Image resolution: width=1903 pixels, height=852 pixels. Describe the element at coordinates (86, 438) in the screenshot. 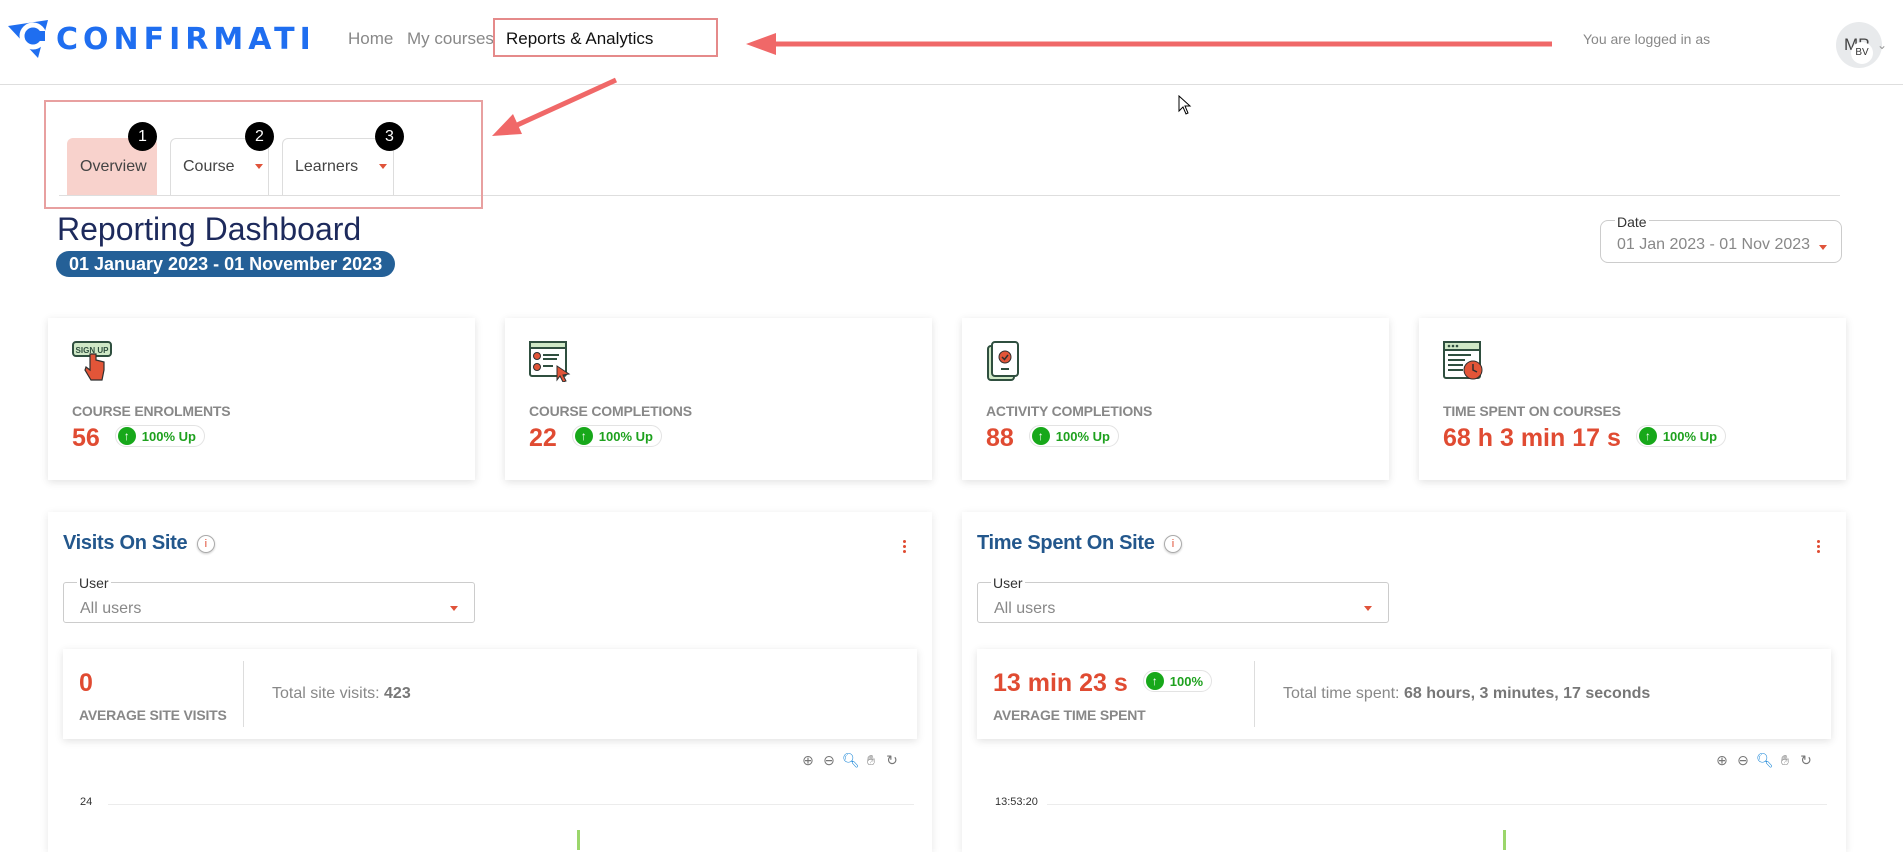

I see `card-value-text: 56` at that location.